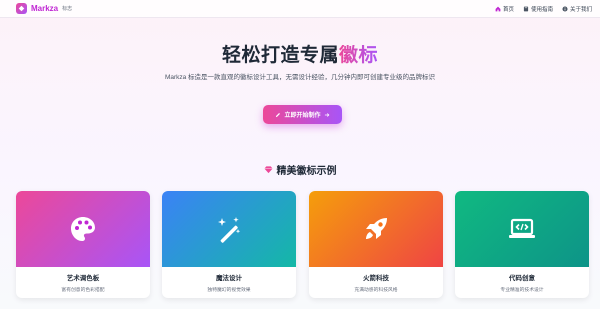 The width and height of the screenshot is (600, 309). Describe the element at coordinates (83, 278) in the screenshot. I see `card-name: 艺术调色板` at that location.